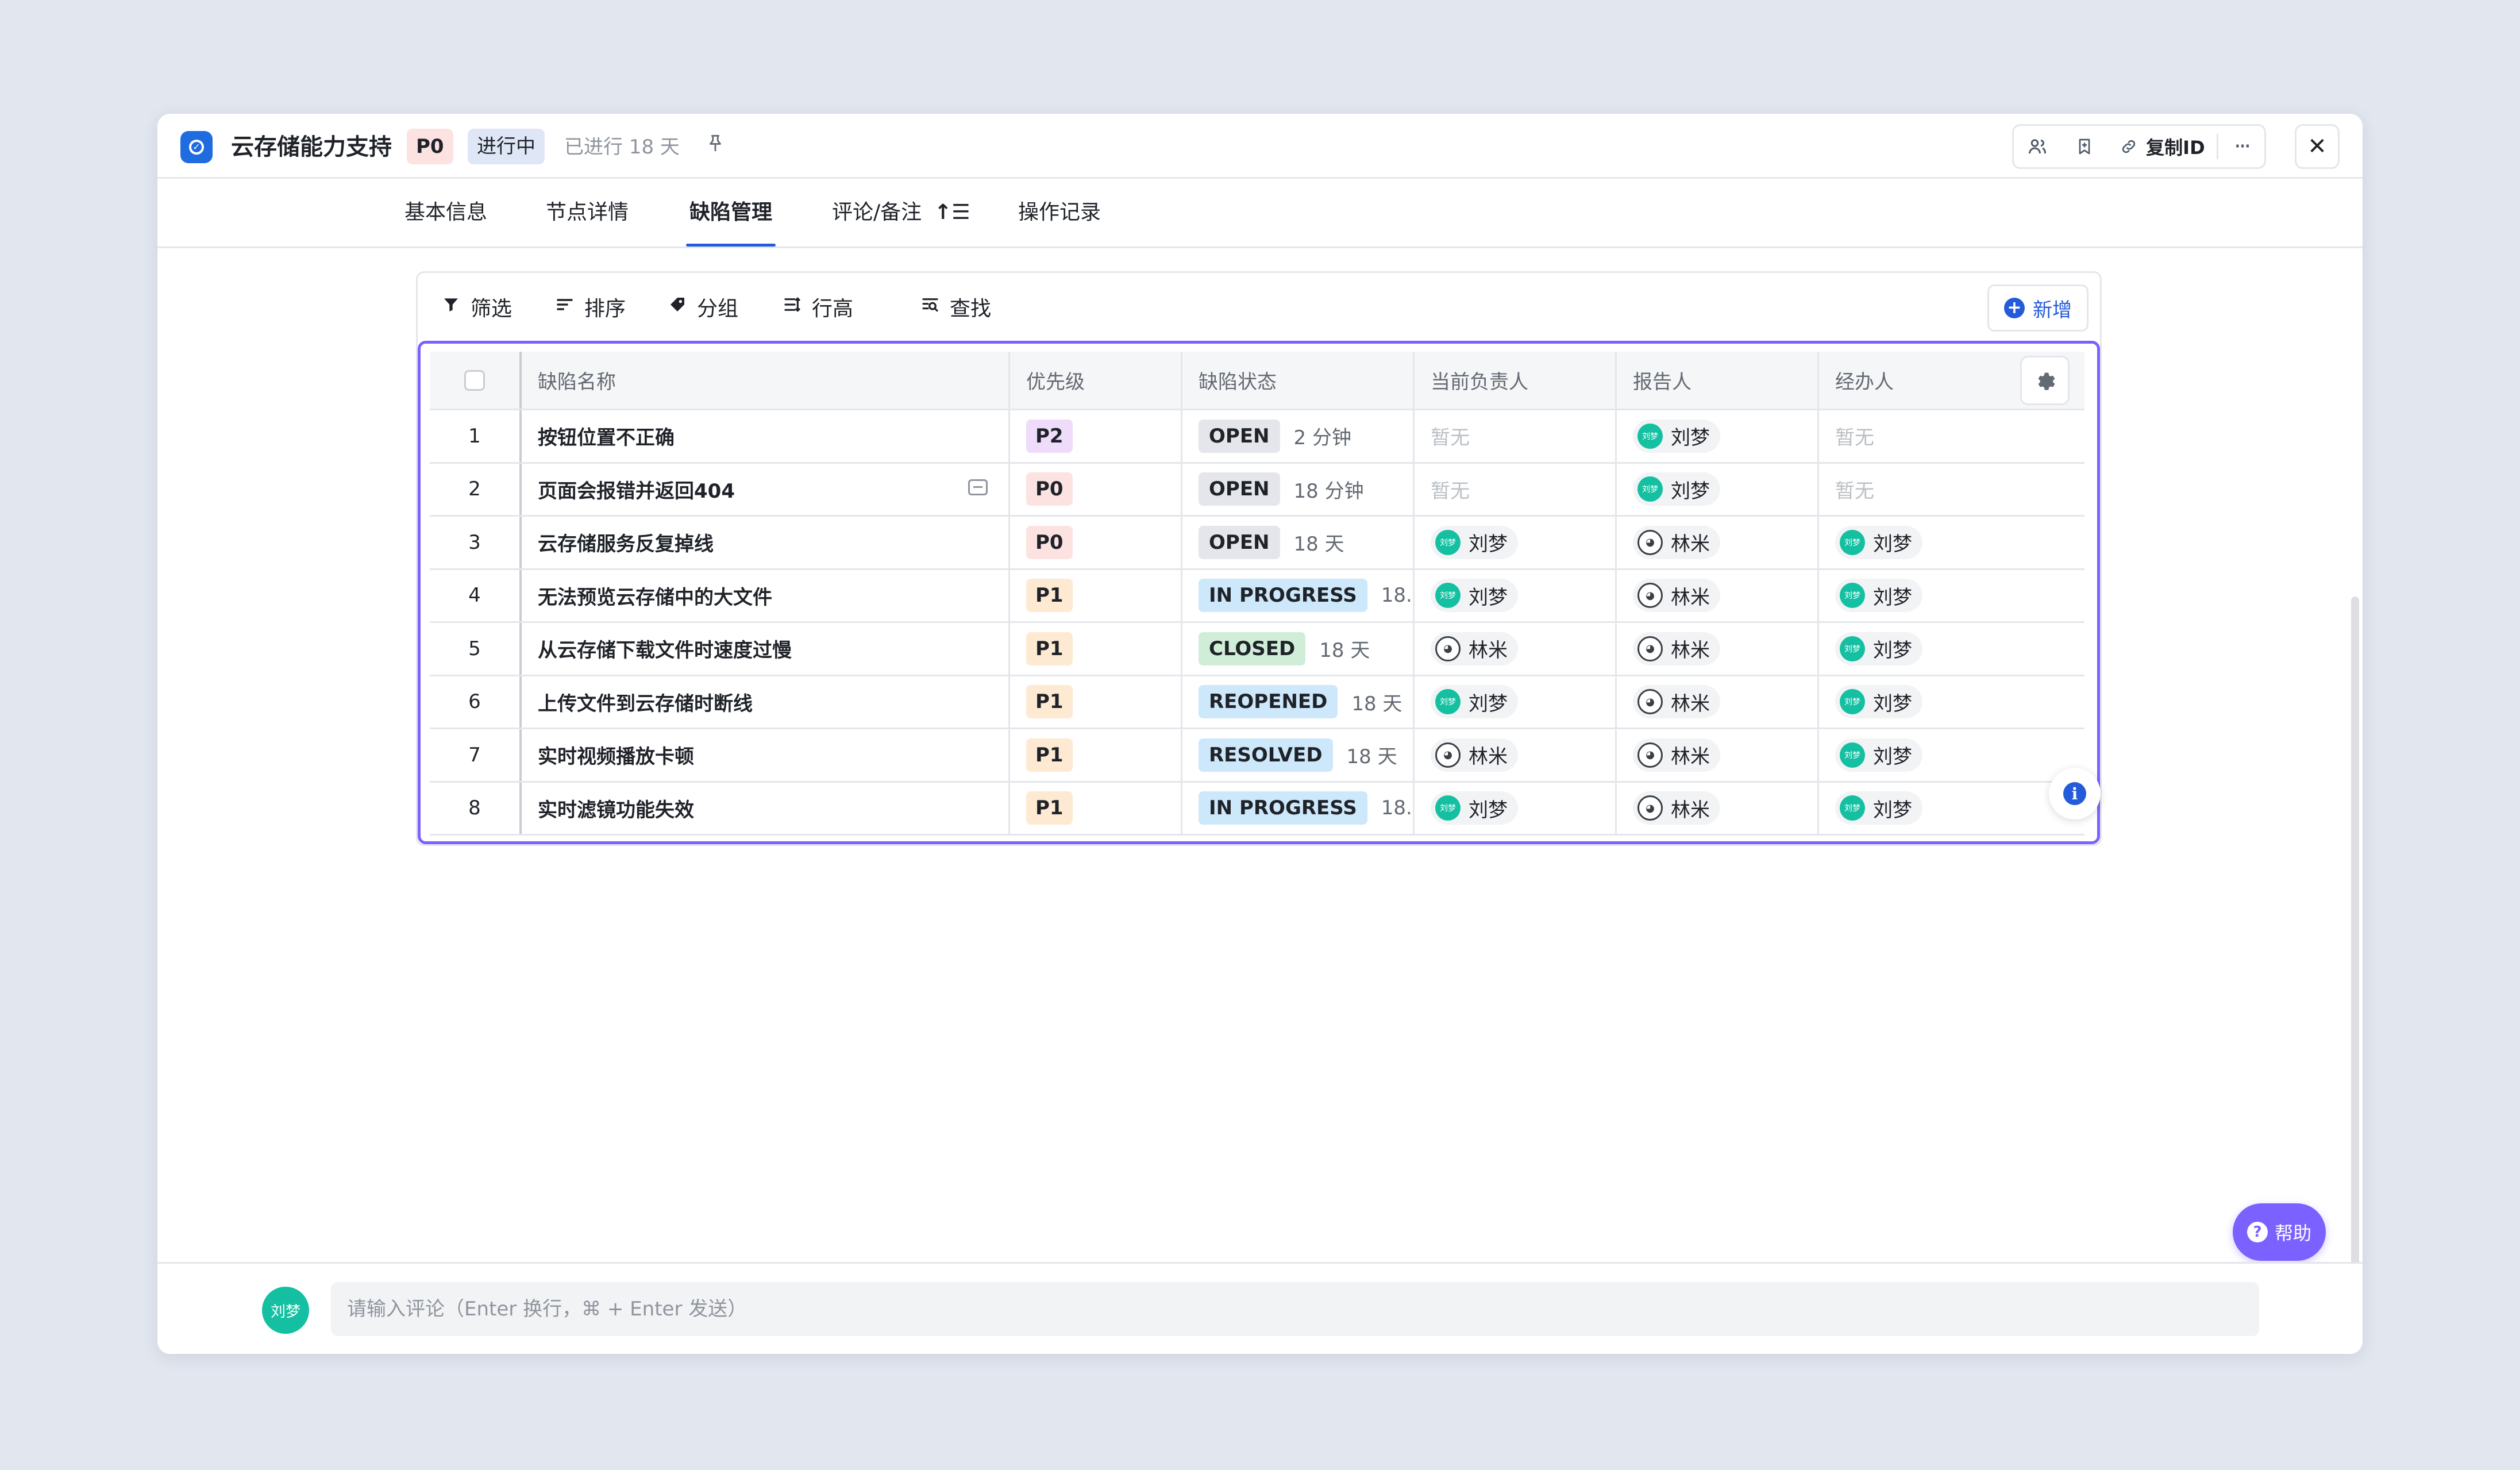 The height and width of the screenshot is (1470, 2520). I want to click on status-cell: OPEN 18 天, so click(1298, 542).